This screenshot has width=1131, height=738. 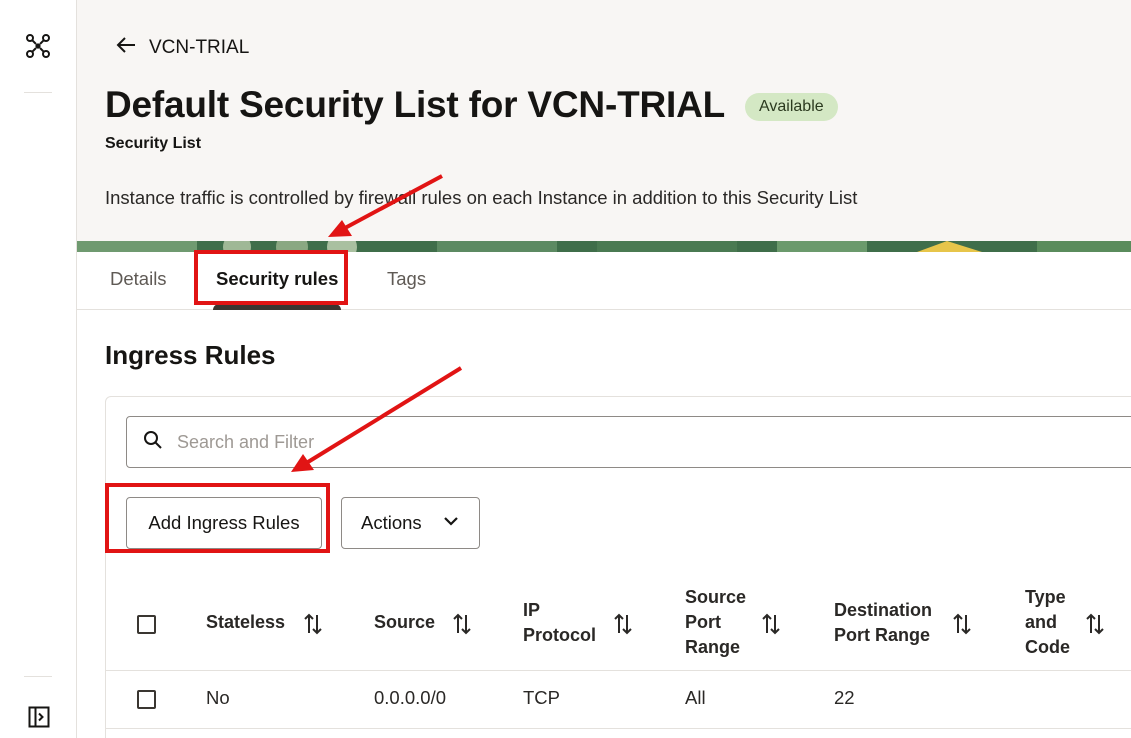 What do you see at coordinates (190, 355) in the screenshot?
I see `section-title: Ingress Rules` at bounding box center [190, 355].